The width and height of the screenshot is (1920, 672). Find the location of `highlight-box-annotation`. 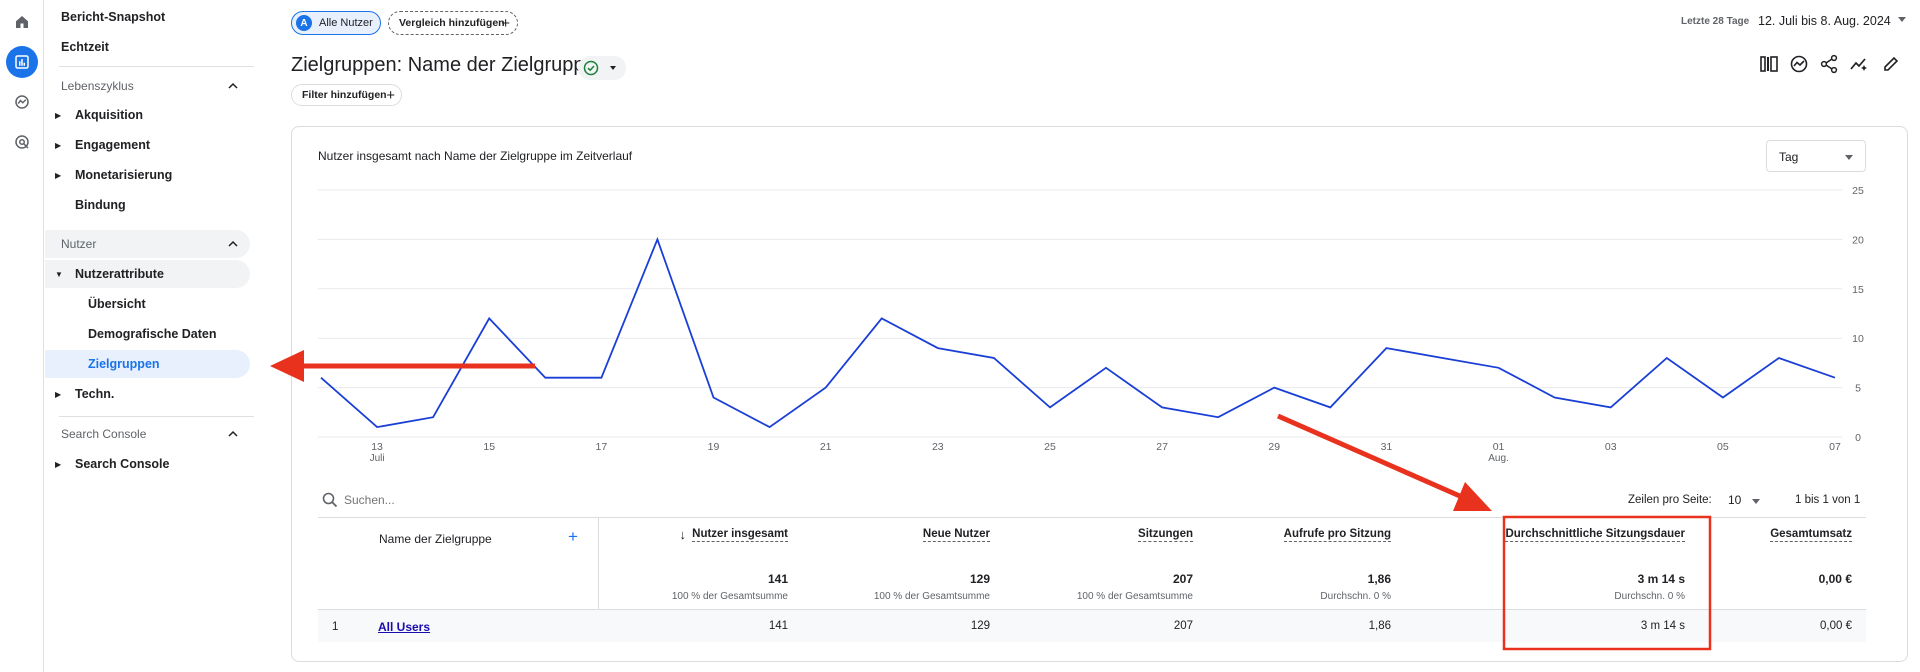

highlight-box-annotation is located at coordinates (1607, 583).